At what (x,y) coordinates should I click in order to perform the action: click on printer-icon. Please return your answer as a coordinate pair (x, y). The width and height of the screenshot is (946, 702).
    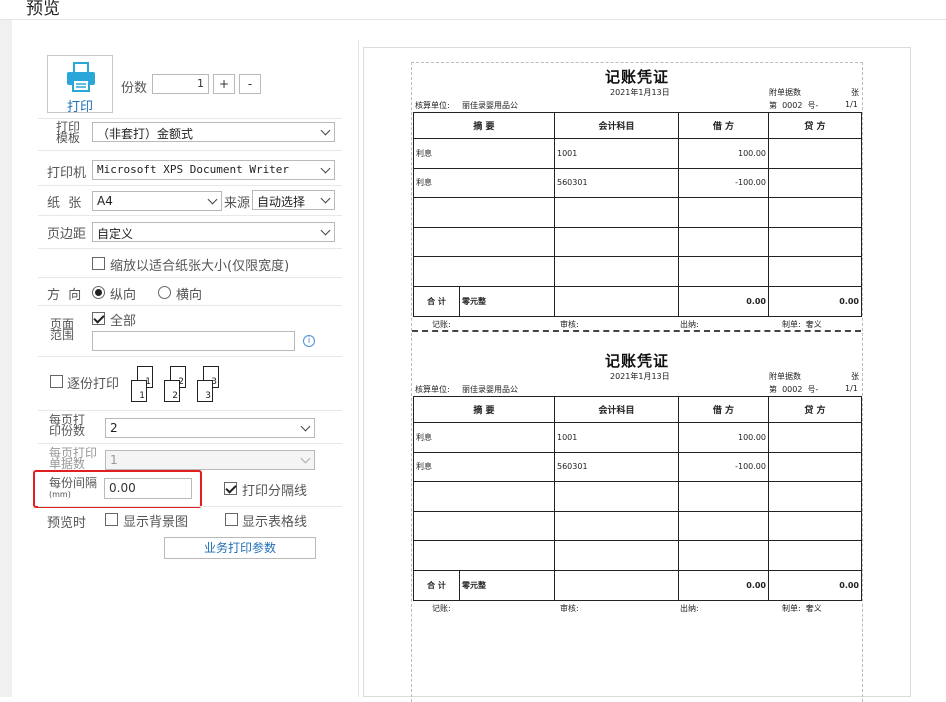
    Looking at the image, I should click on (81, 77).